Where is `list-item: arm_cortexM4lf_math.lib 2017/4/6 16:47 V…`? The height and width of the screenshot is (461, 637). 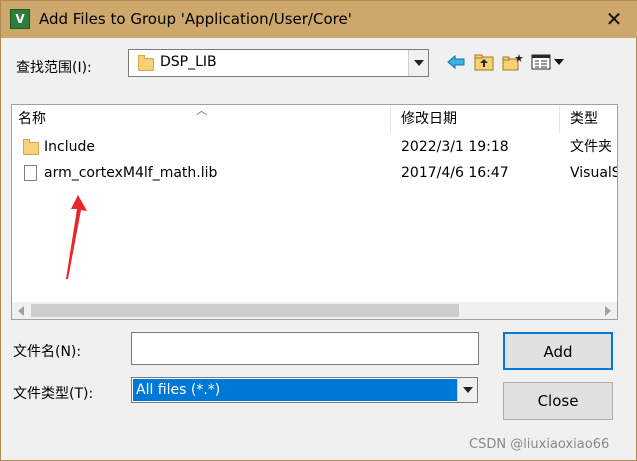
list-item: arm_cortexM4lf_math.lib 2017/4/6 16:47 V… is located at coordinates (314, 173).